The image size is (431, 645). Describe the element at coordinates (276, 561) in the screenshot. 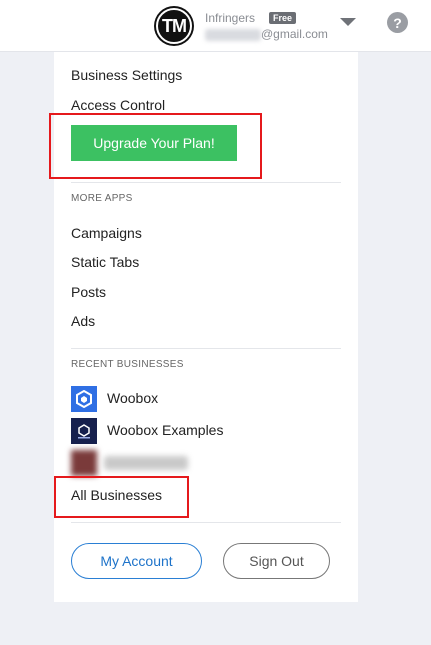

I see `sign-out-button: Sign Out` at that location.